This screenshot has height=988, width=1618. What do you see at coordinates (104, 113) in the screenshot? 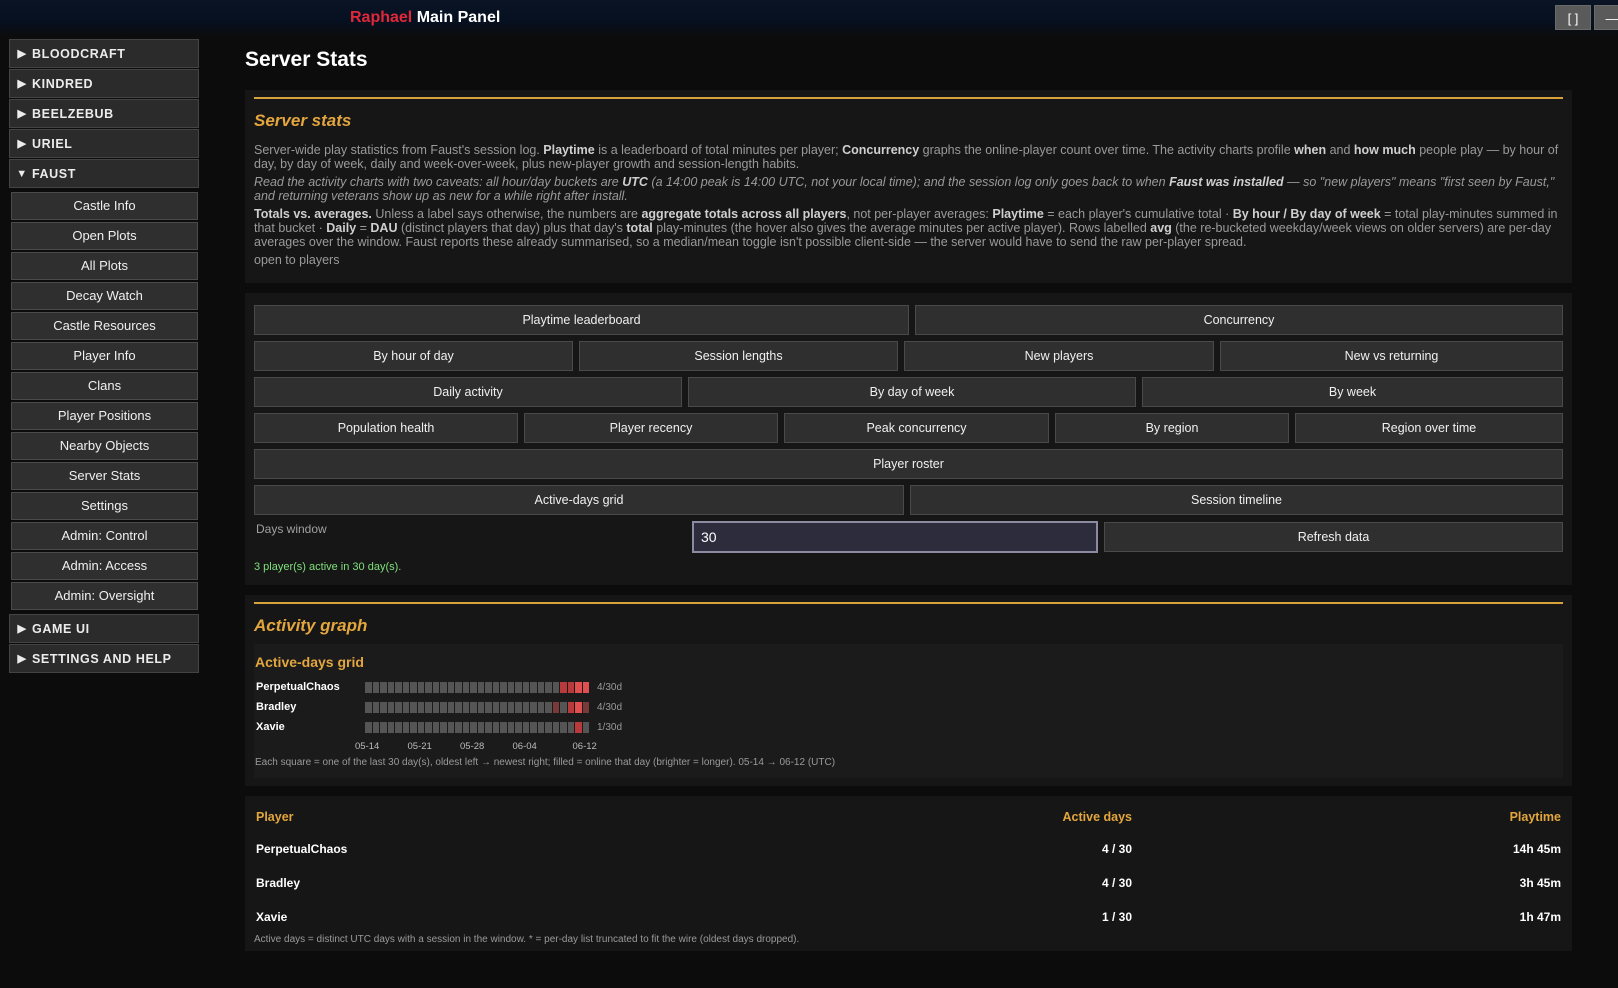
I see `sidebar-category-beelzebub: ▶ BEELZEBUB` at bounding box center [104, 113].